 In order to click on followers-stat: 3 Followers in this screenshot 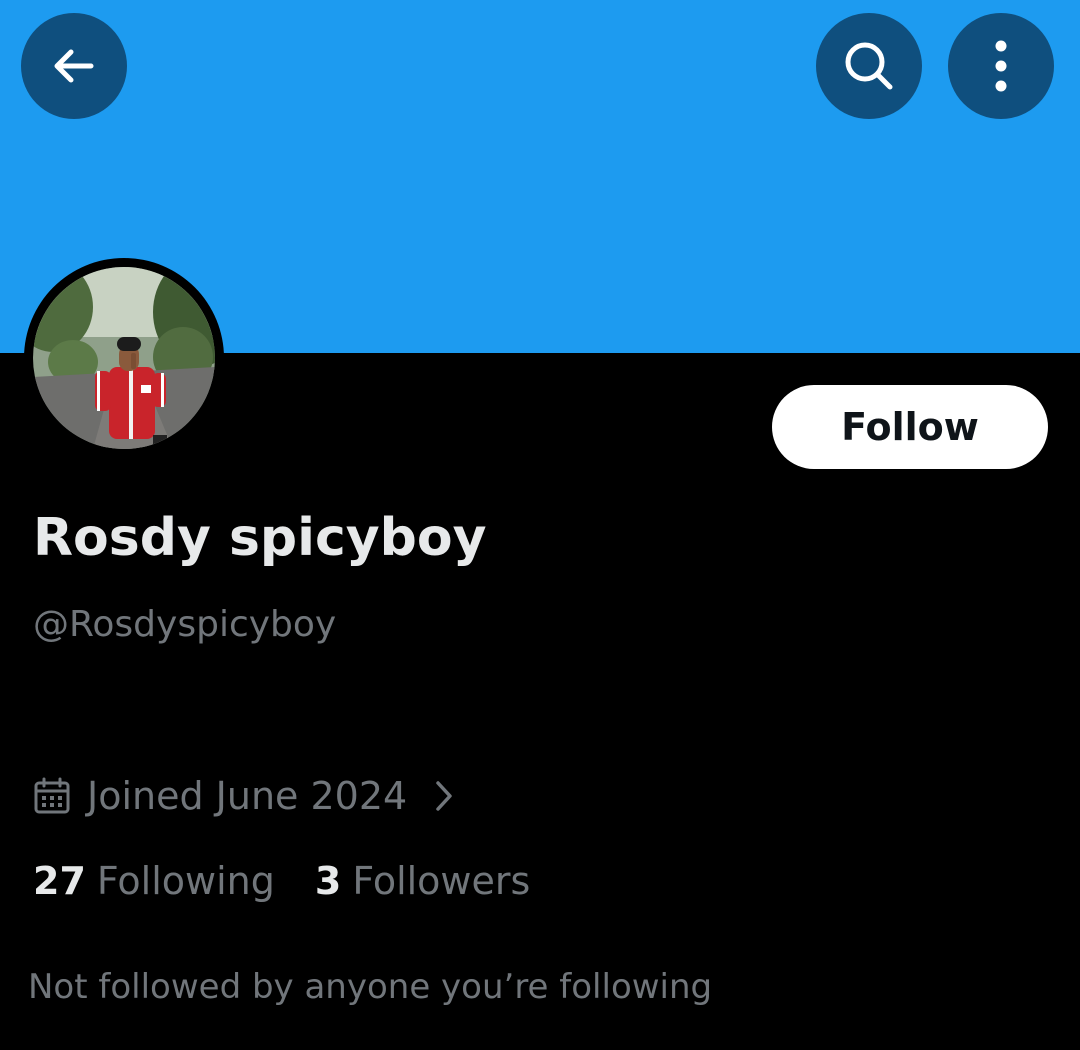, I will do `click(422, 881)`.